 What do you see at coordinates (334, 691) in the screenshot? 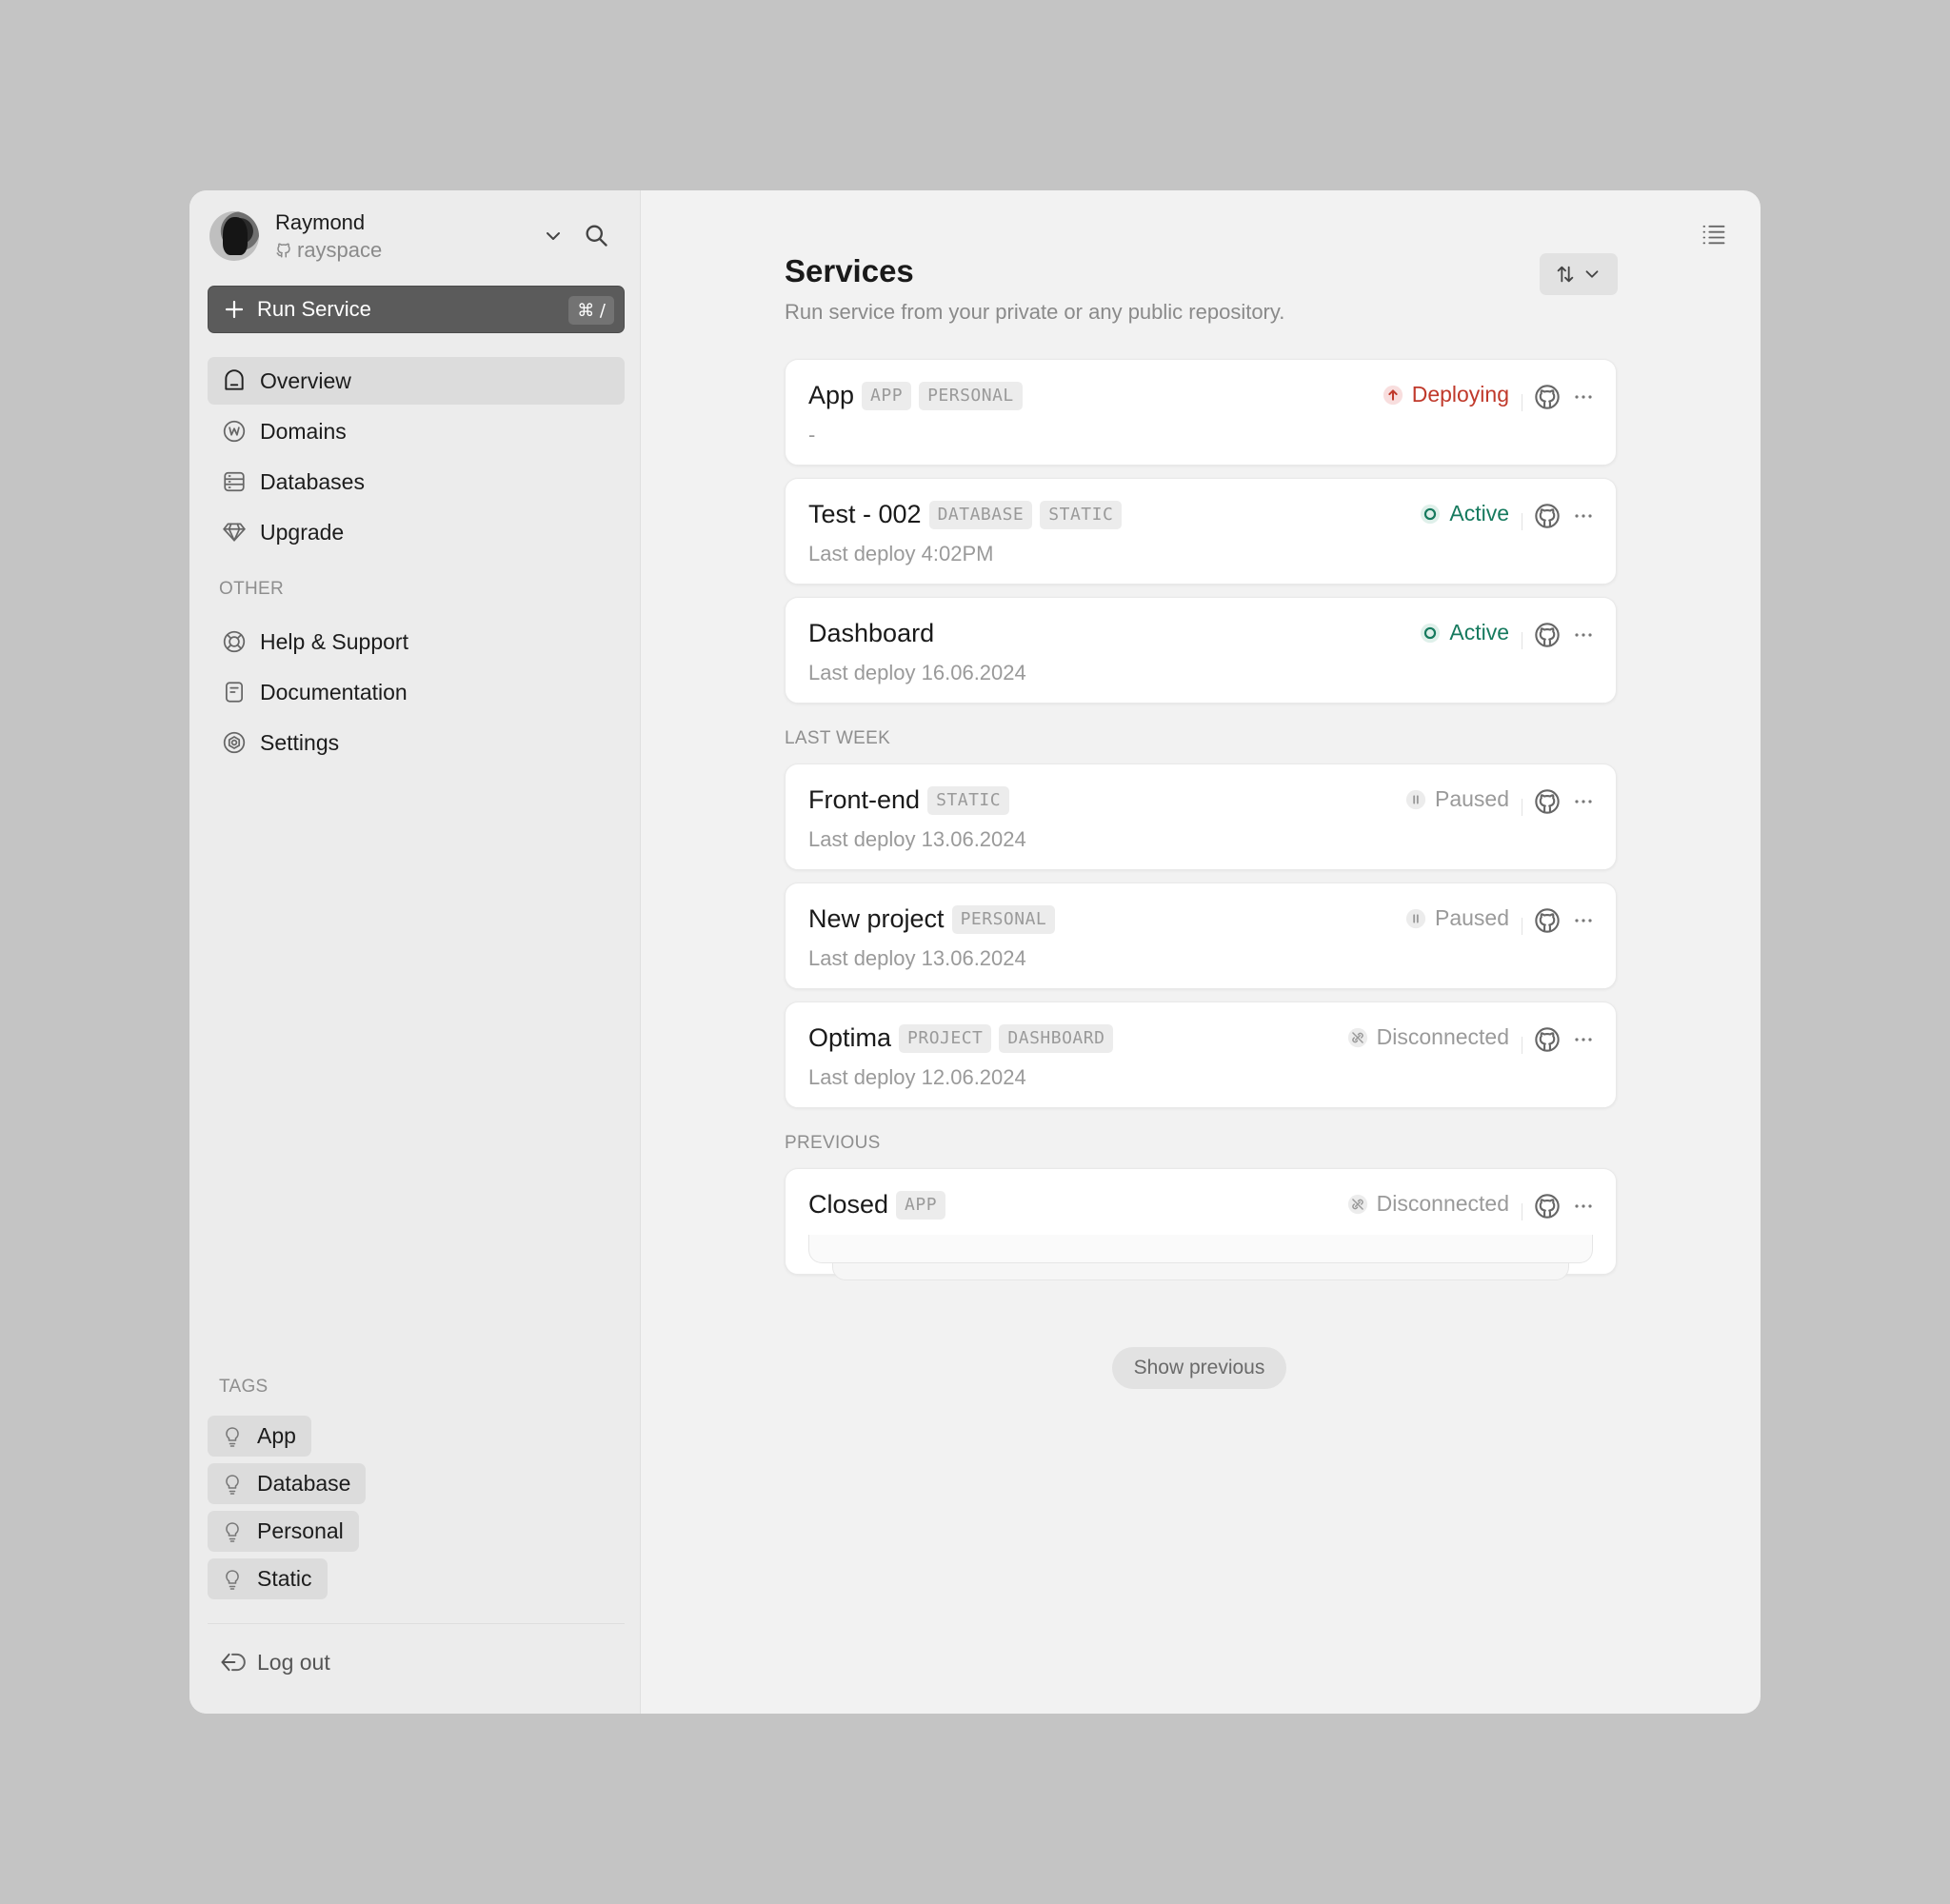
I see `sidebar-item-label: Documentation` at bounding box center [334, 691].